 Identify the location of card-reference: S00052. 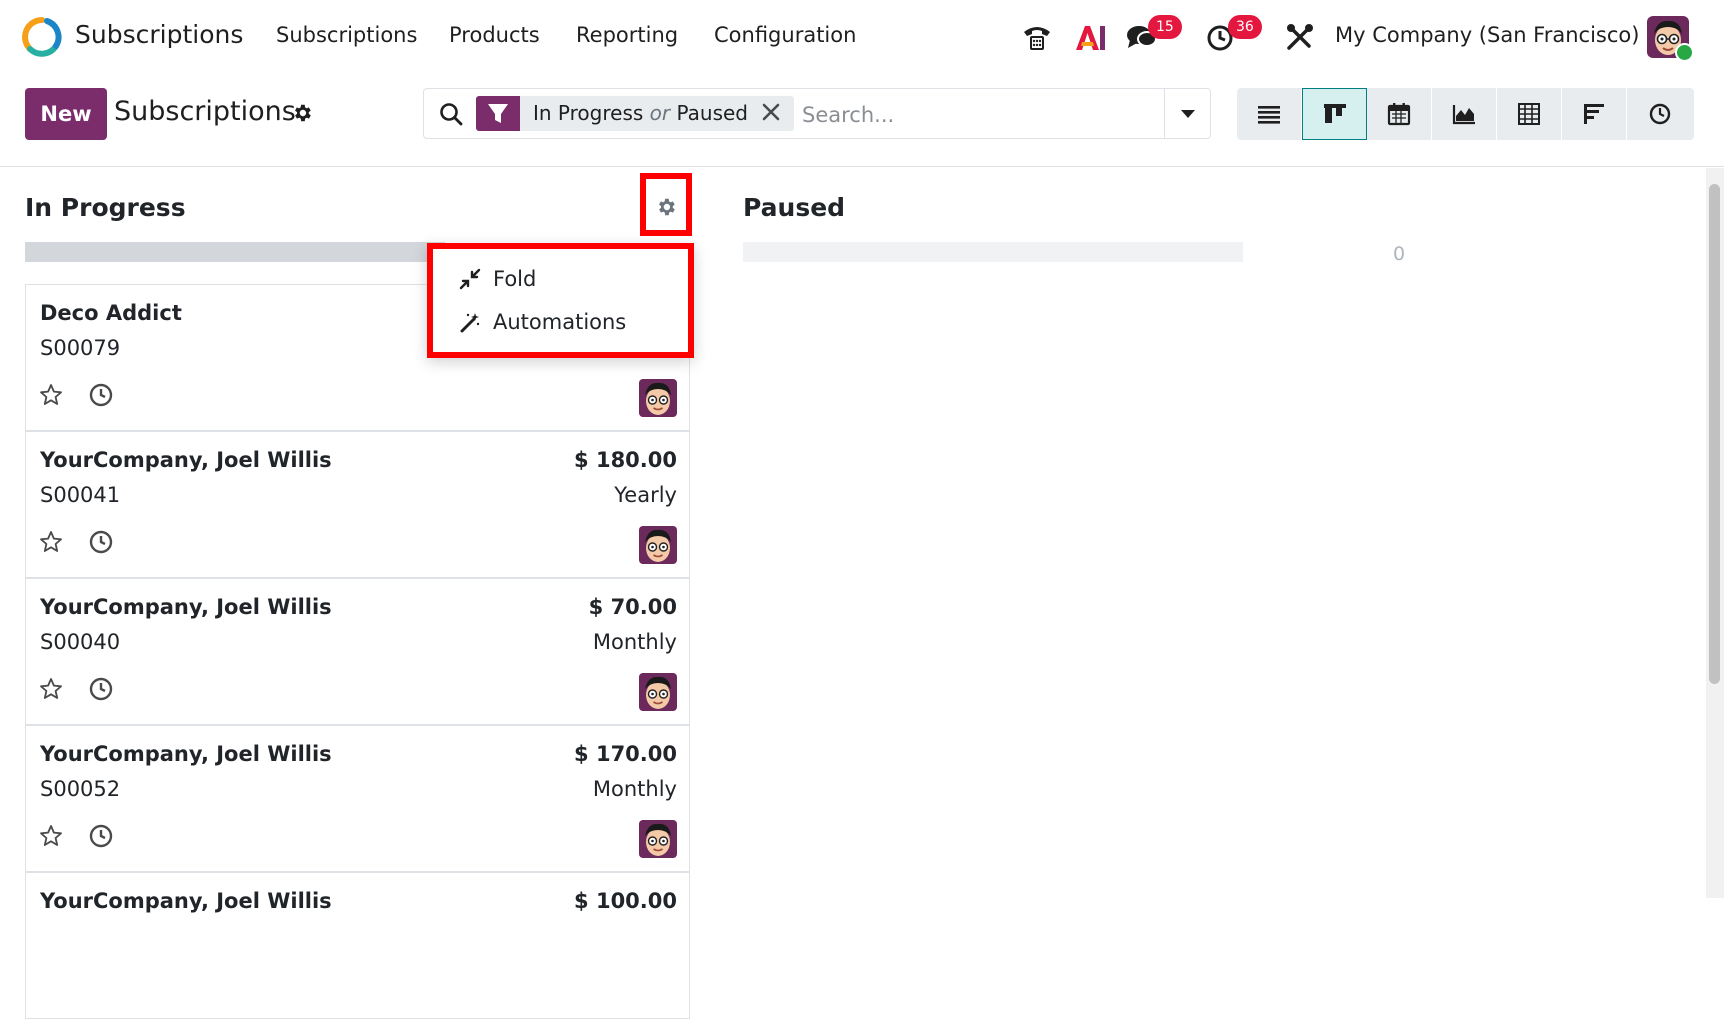
(80, 789).